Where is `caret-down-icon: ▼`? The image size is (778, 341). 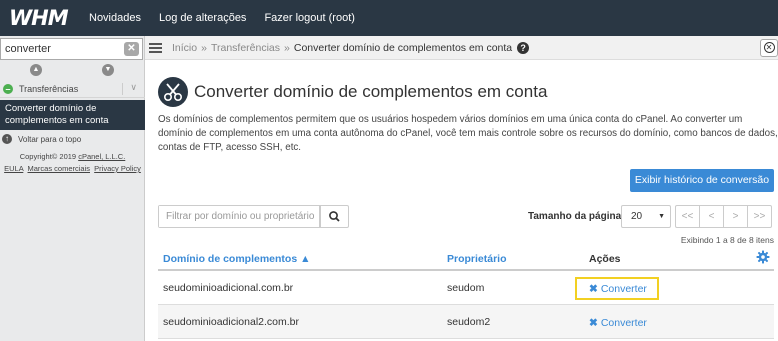 caret-down-icon: ▼ is located at coordinates (661, 216).